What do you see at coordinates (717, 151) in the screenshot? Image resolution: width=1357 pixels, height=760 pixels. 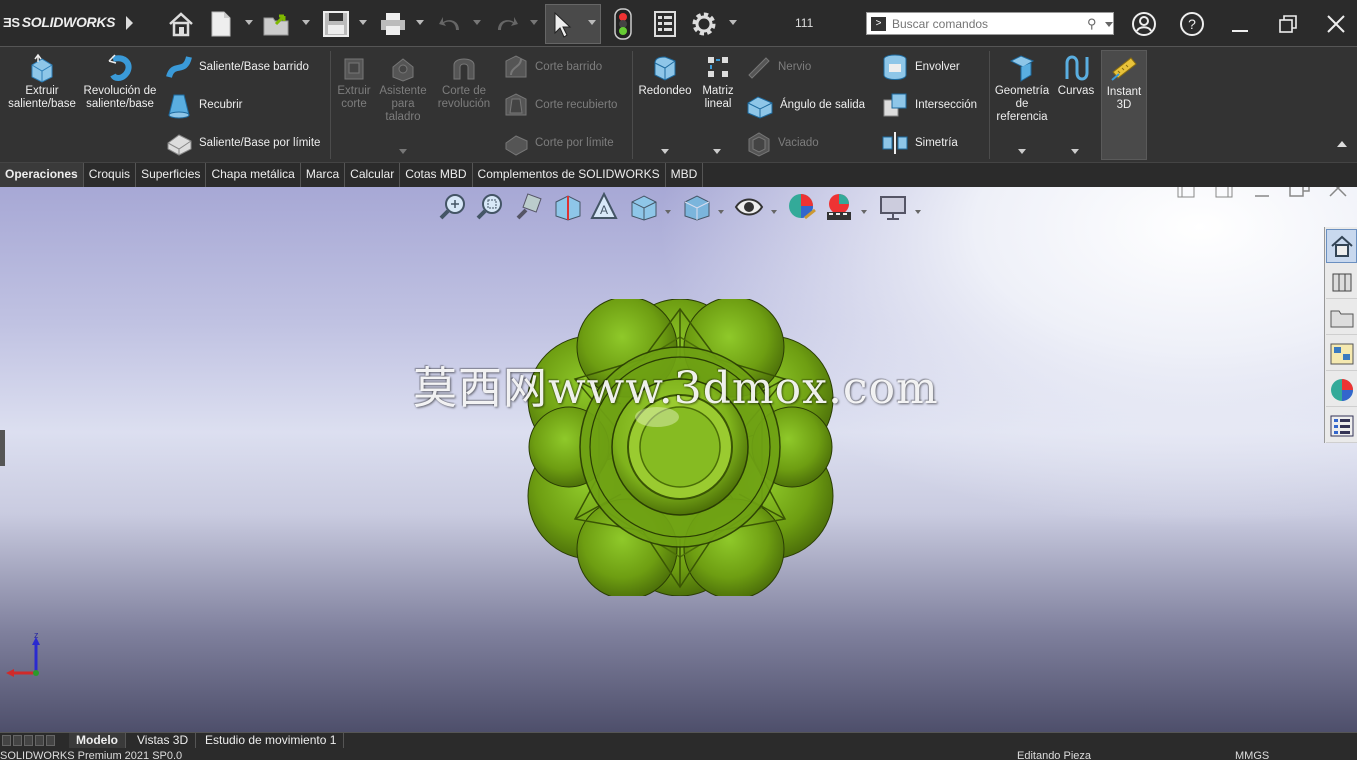 I see `linear-pattern-dropdown-icon` at bounding box center [717, 151].